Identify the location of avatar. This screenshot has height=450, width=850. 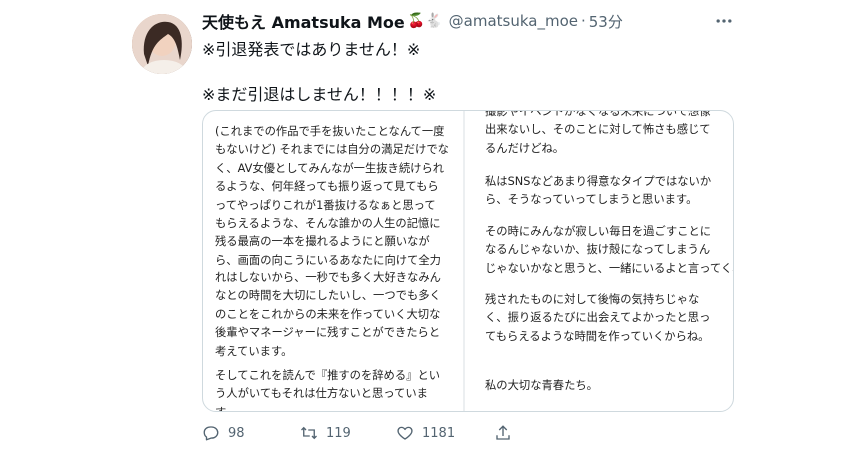
(162, 44).